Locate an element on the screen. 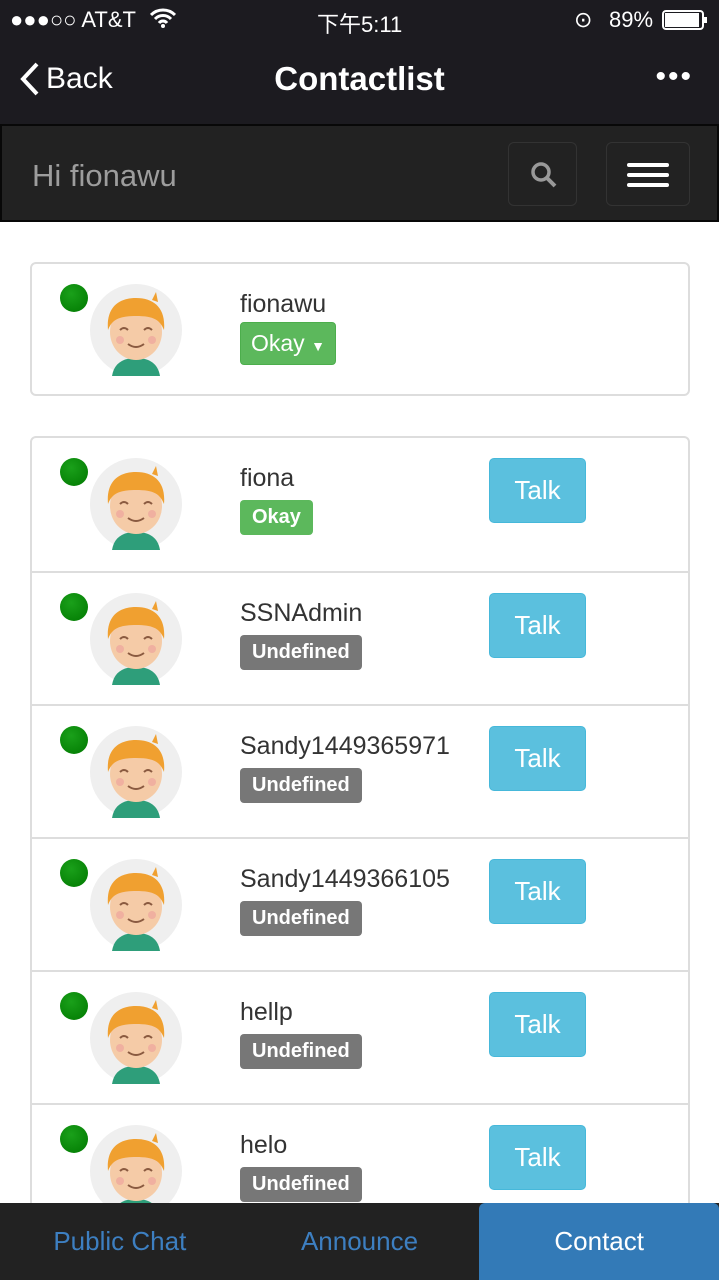  menu-button is located at coordinates (648, 174).